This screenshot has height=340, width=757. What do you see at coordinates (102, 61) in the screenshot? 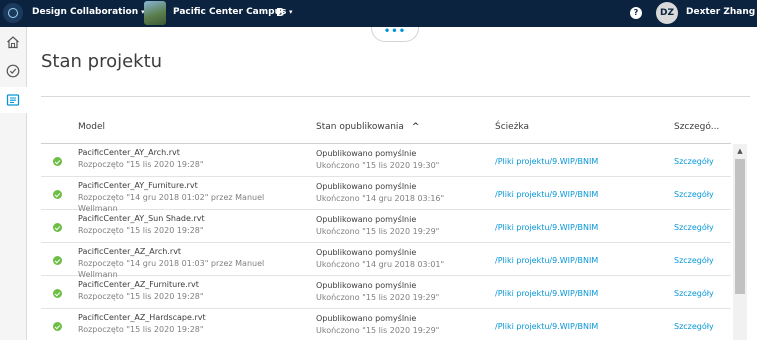
I see `page-title: Stan projektu` at bounding box center [102, 61].